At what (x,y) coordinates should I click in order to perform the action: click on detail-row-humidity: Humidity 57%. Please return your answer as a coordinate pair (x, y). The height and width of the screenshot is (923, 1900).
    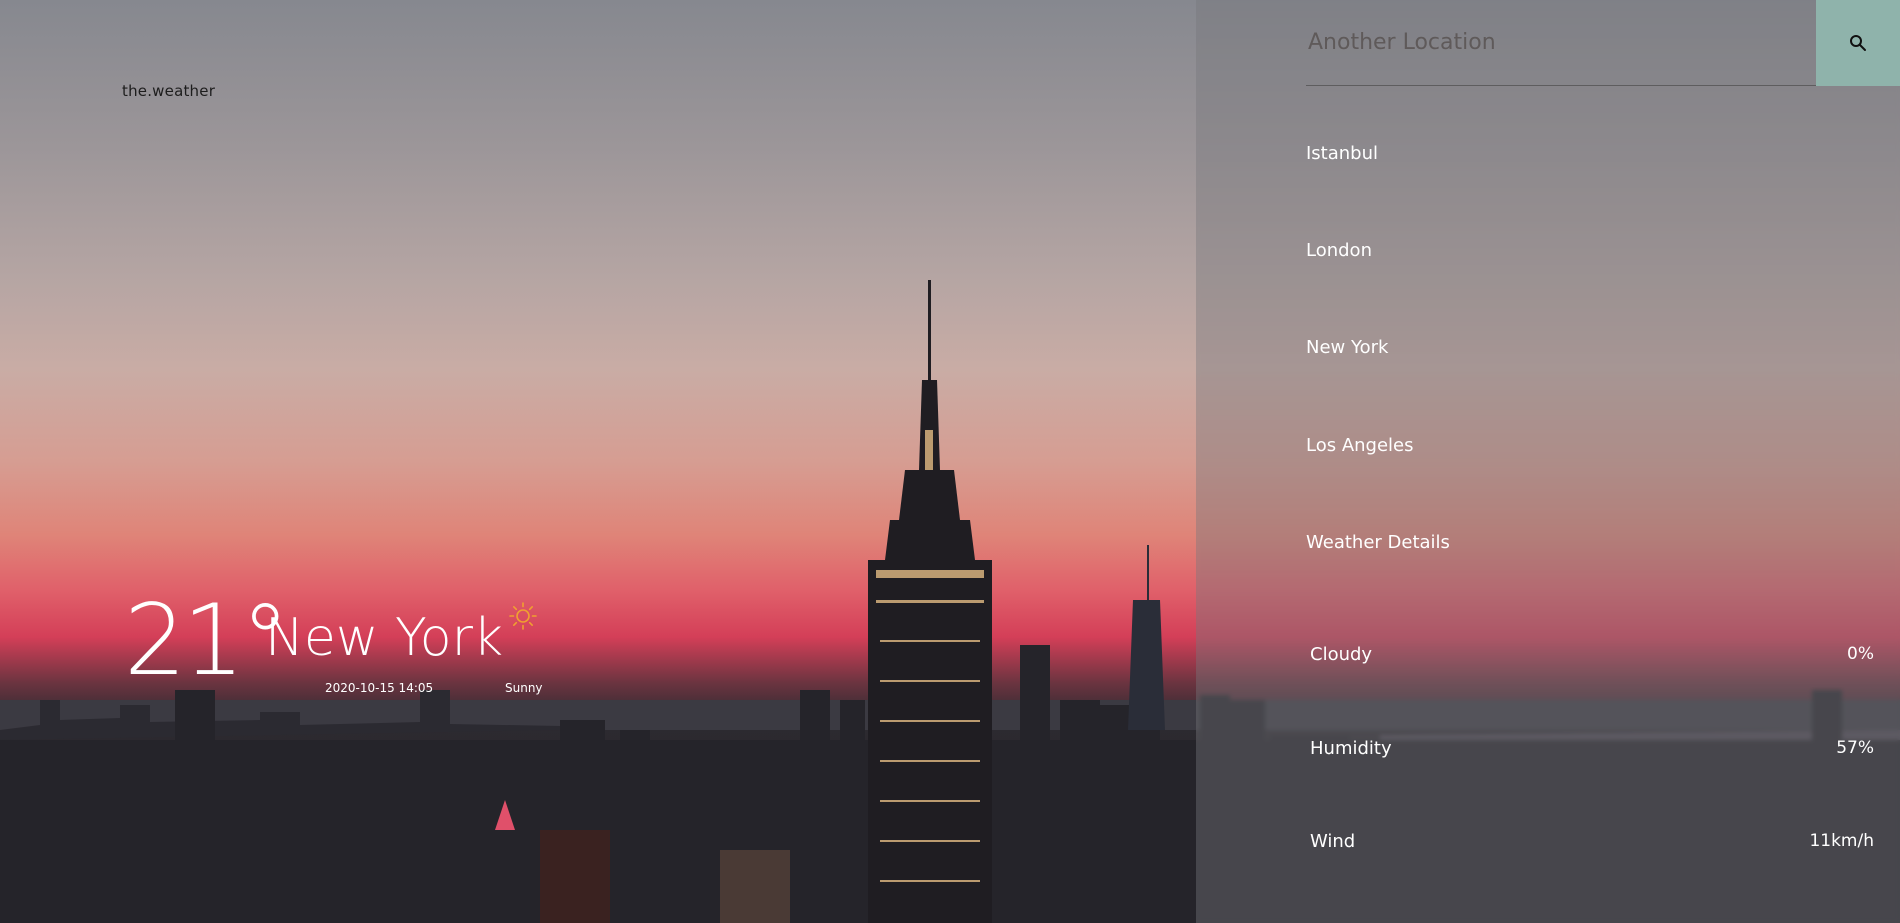
    Looking at the image, I should click on (1592, 748).